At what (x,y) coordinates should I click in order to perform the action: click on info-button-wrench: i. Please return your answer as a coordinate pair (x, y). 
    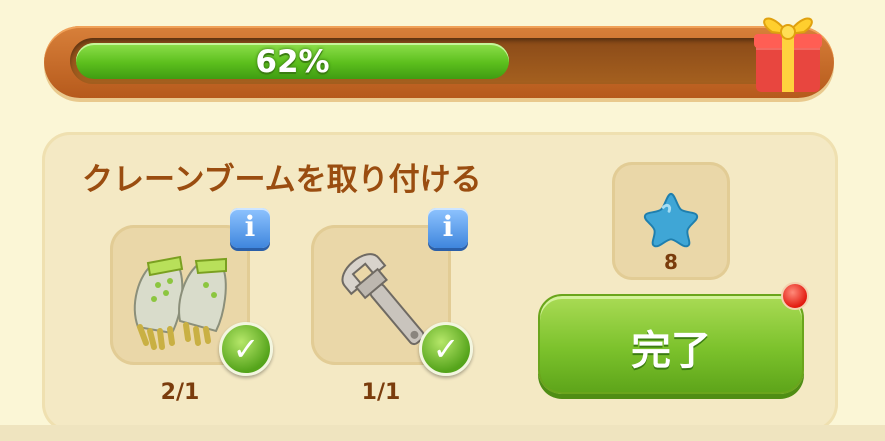
    Looking at the image, I should click on (448, 228).